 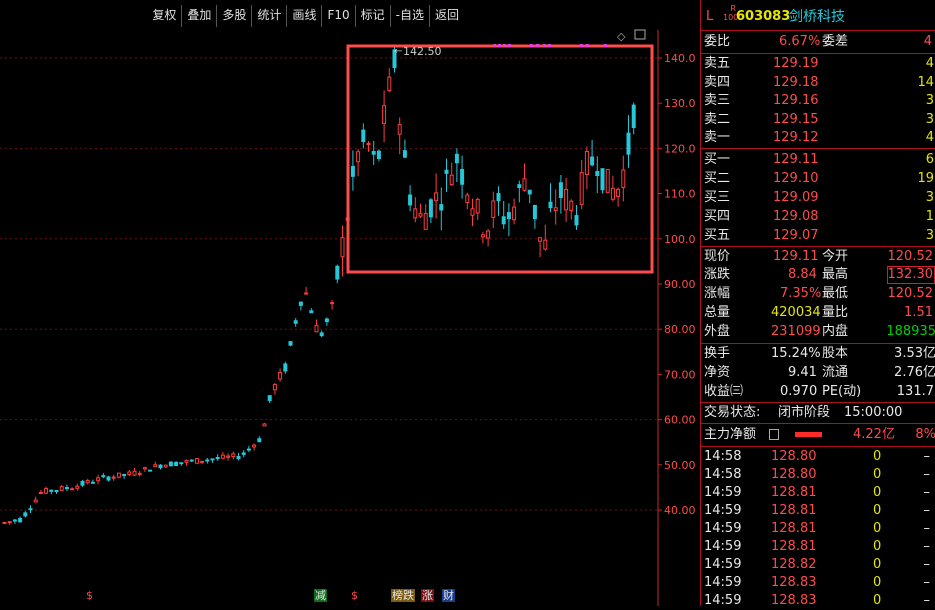 I want to click on bid-price: 129.11, so click(x=796, y=159).